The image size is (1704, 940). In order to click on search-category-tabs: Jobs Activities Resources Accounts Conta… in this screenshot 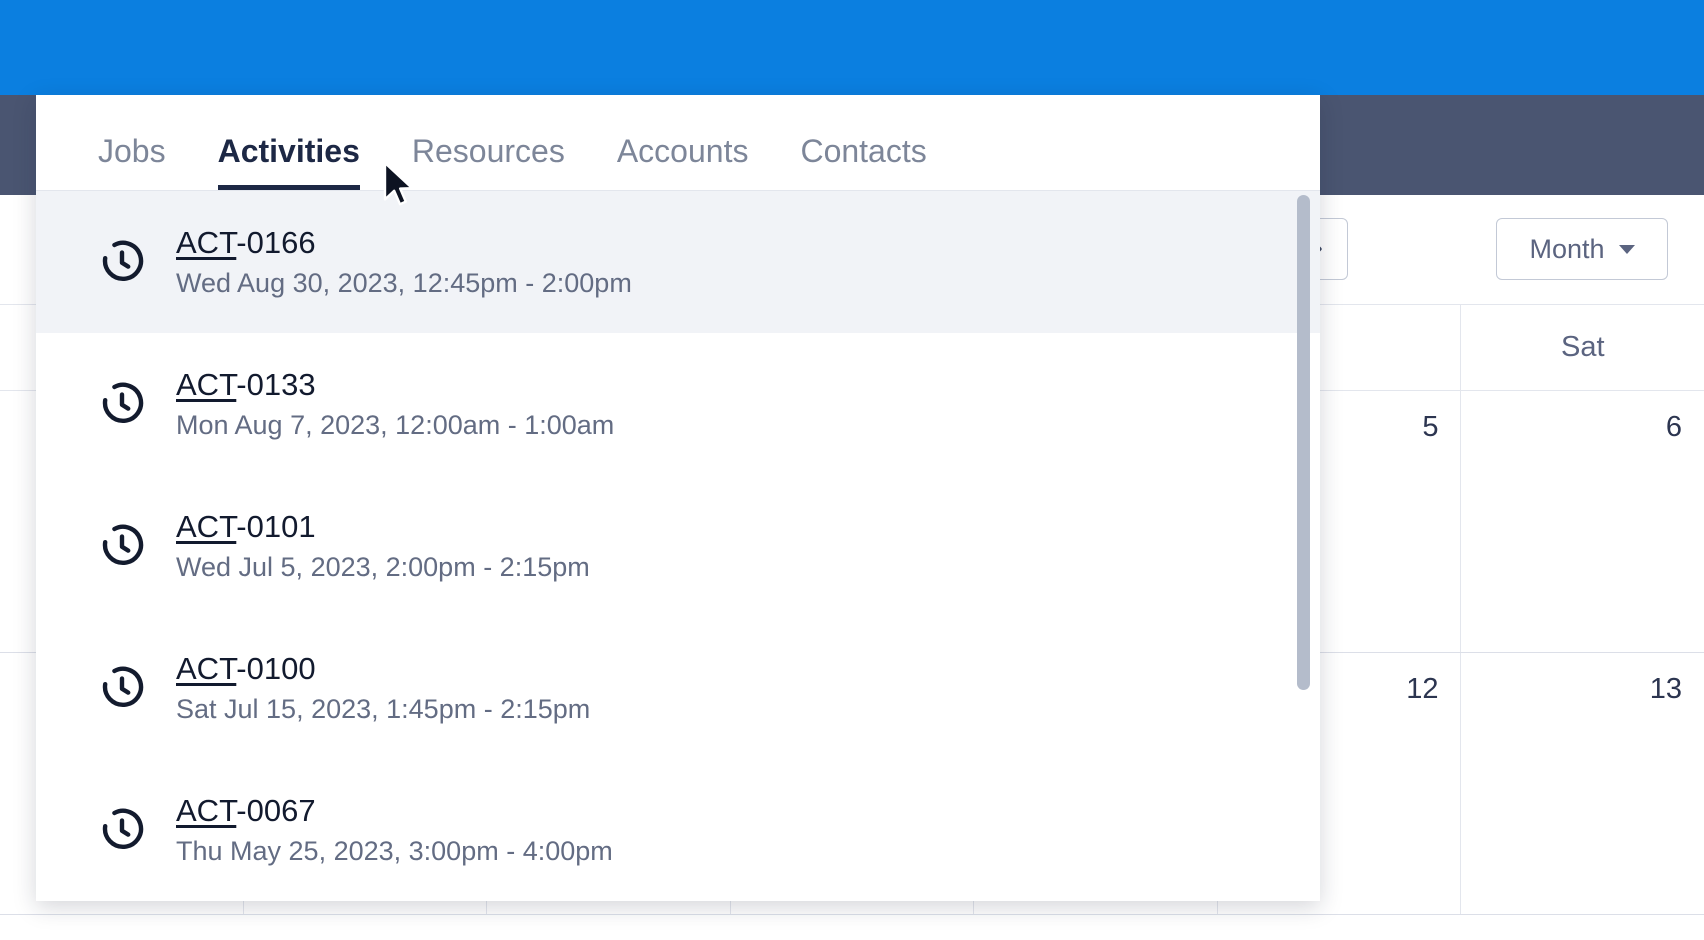, I will do `click(678, 143)`.